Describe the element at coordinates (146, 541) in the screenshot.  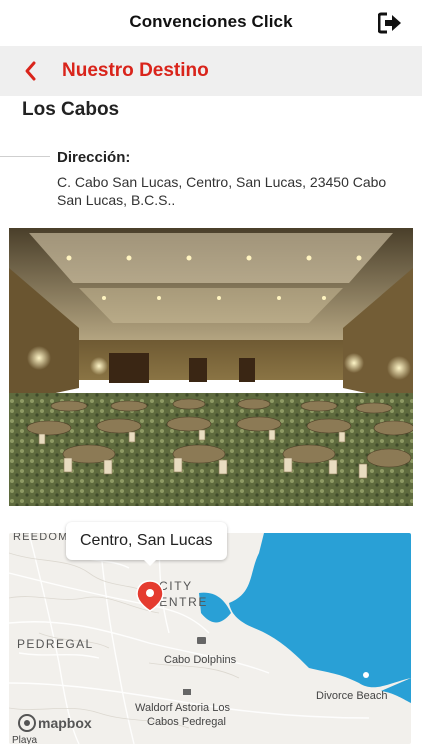
I see `map-callout: Centro, San Lucas` at that location.